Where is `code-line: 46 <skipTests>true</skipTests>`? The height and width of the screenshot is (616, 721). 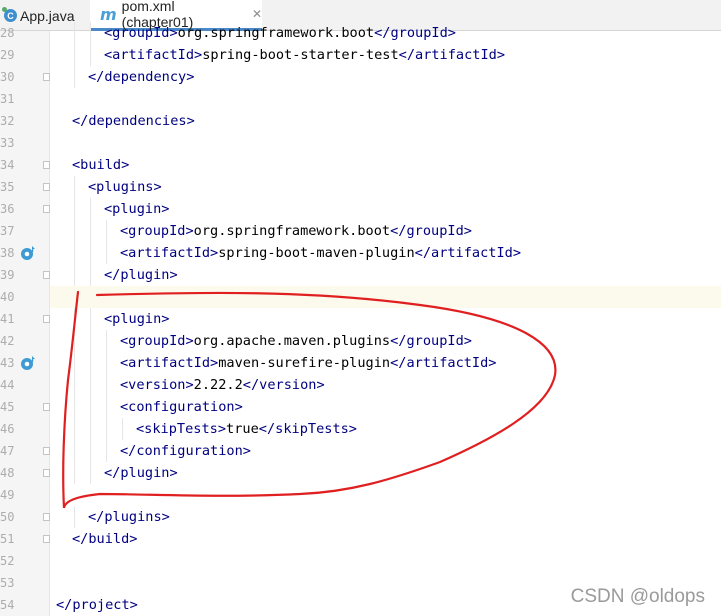
code-line: 46 <skipTests>true</skipTests> is located at coordinates (360, 429).